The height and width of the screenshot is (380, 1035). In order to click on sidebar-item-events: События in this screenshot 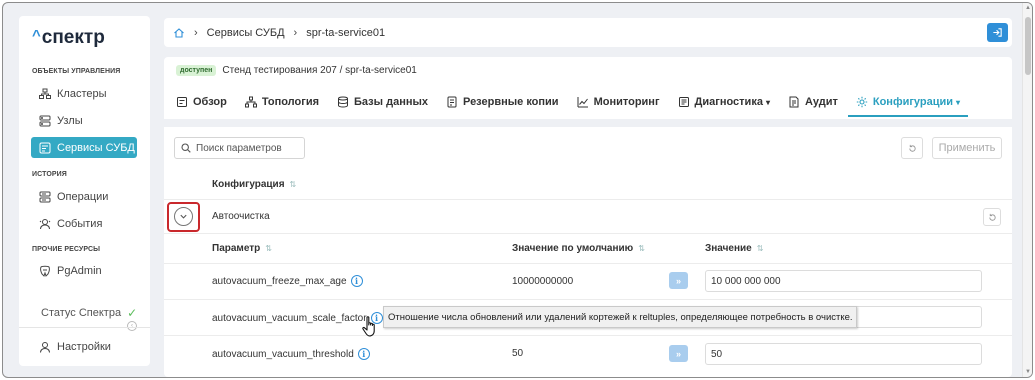, I will do `click(84, 223)`.